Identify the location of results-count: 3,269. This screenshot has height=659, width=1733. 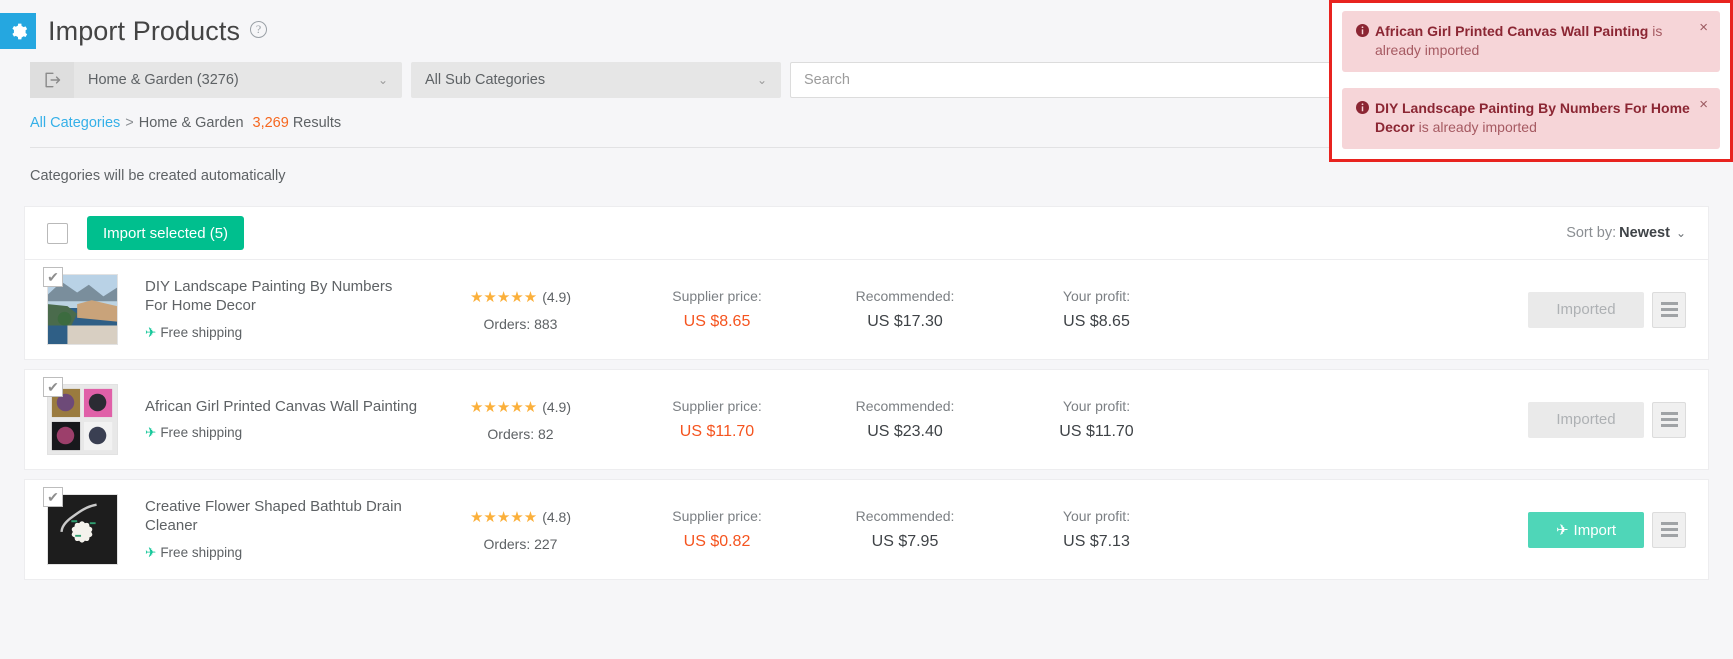
(270, 123).